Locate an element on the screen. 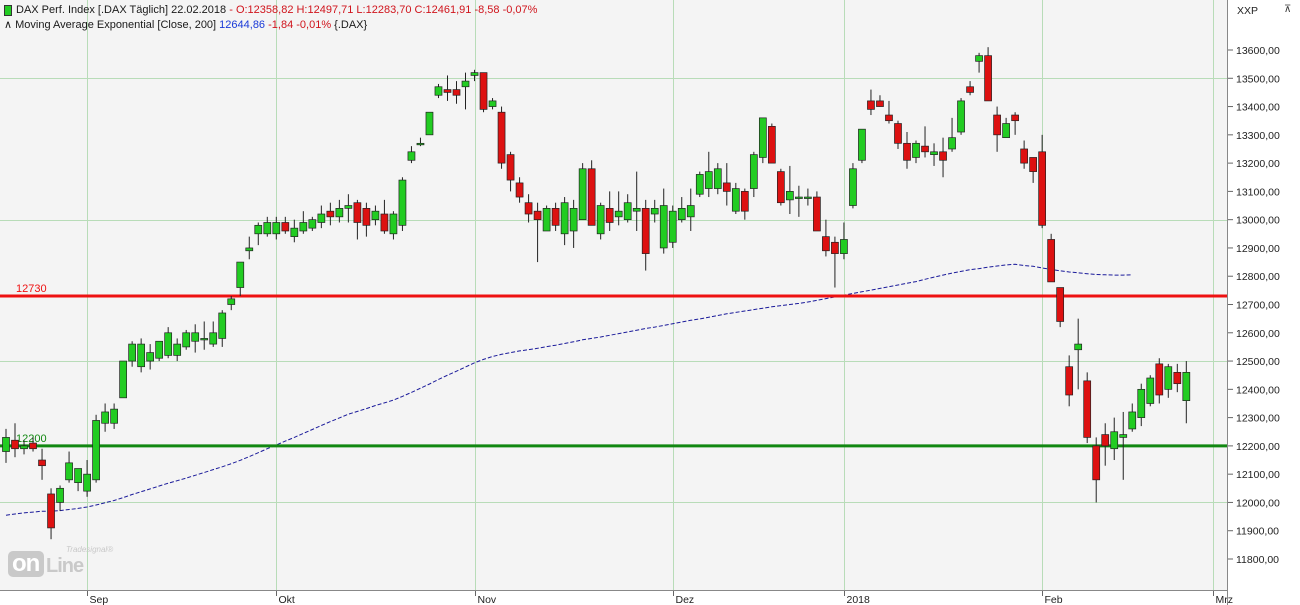 The width and height of the screenshot is (1300, 605). ema-value: 12644,86 is located at coordinates (242, 25).